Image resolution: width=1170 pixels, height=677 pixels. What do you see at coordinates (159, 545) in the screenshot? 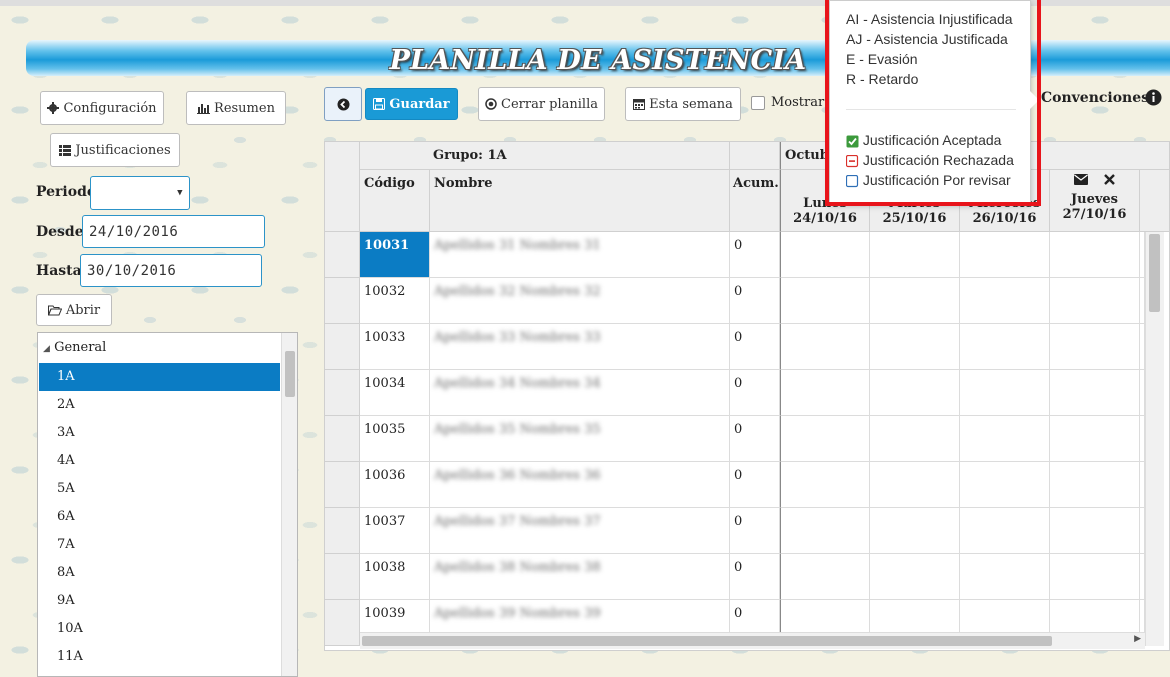
I see `tree-item-7a: 7A` at bounding box center [159, 545].